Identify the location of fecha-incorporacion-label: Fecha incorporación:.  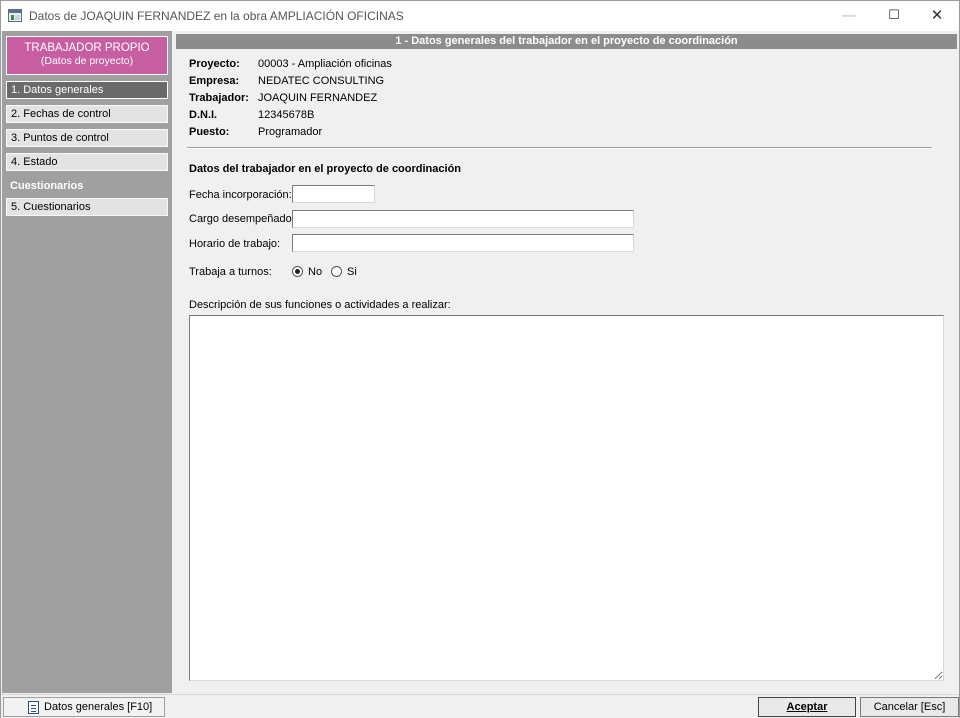
(240, 195).